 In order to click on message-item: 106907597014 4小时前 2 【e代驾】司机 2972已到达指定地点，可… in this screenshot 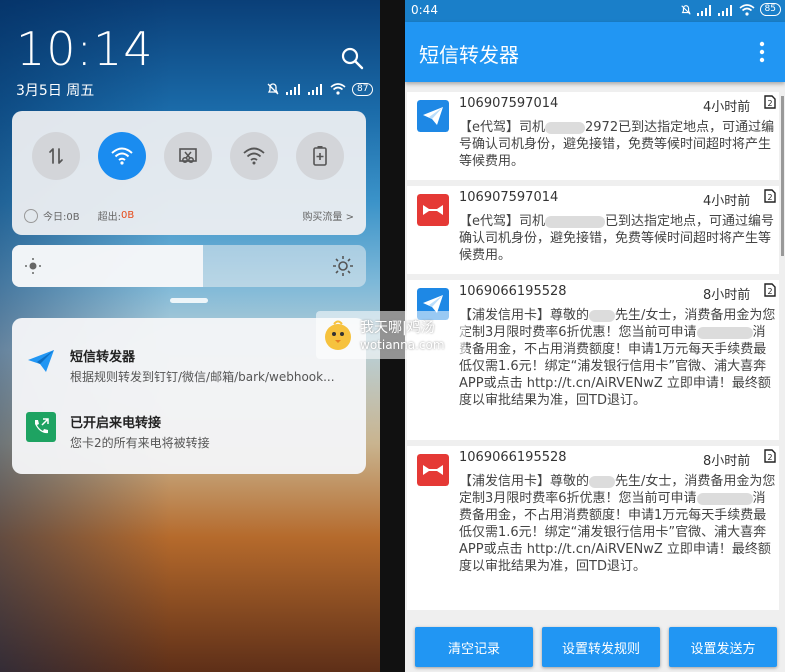, I will do `click(593, 136)`.